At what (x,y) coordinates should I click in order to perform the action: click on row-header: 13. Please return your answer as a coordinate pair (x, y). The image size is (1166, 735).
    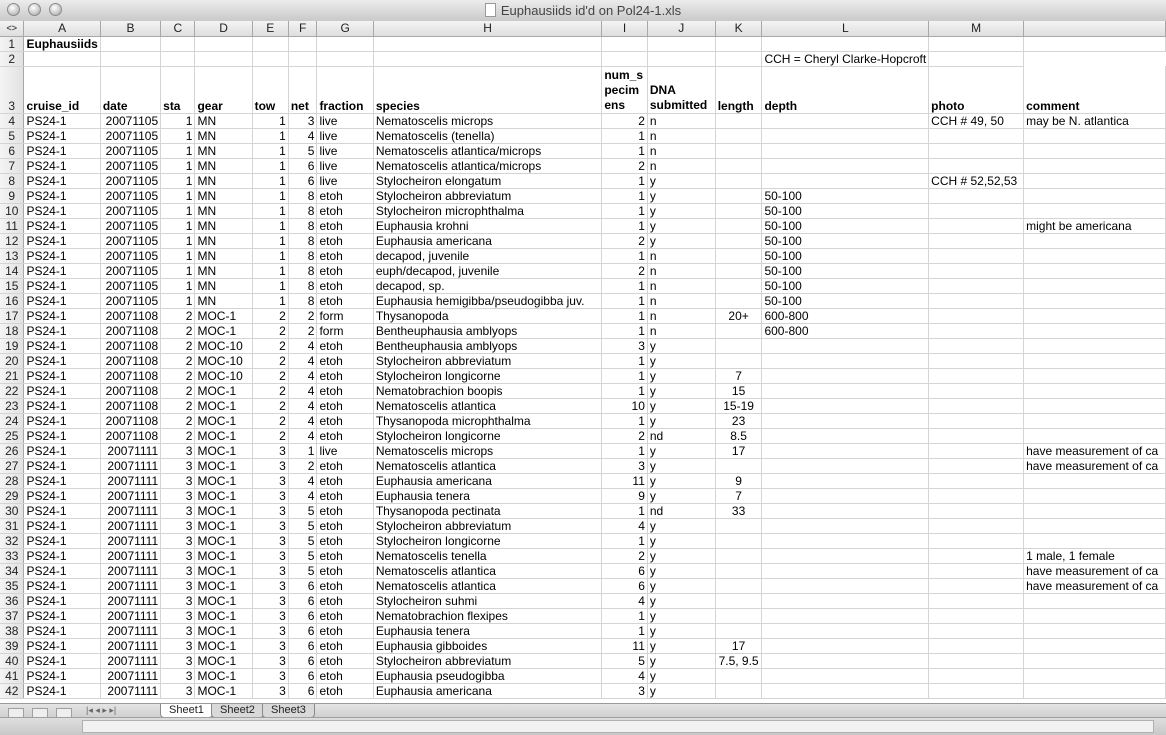
    Looking at the image, I should click on (12, 256).